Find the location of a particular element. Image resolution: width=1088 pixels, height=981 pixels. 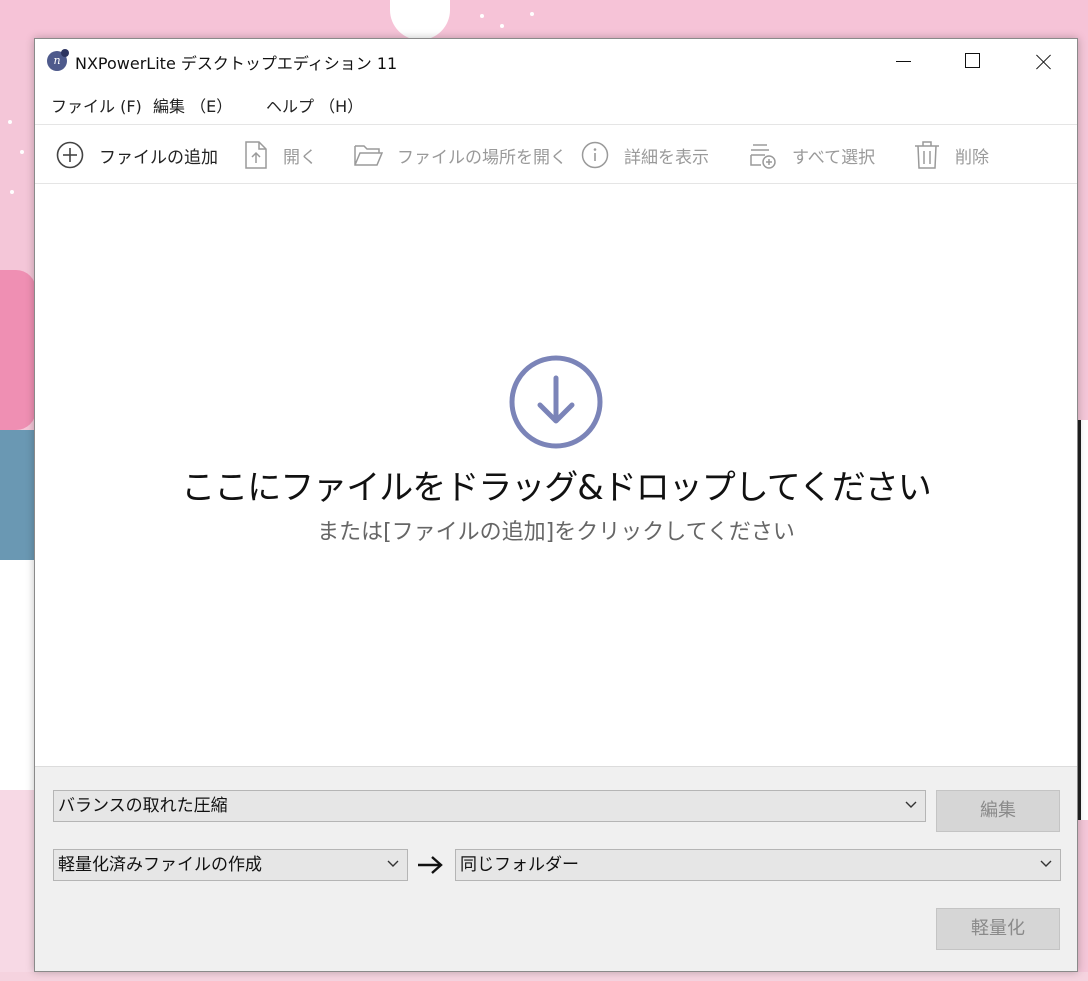

compress-button: 軽量化 is located at coordinates (998, 929).